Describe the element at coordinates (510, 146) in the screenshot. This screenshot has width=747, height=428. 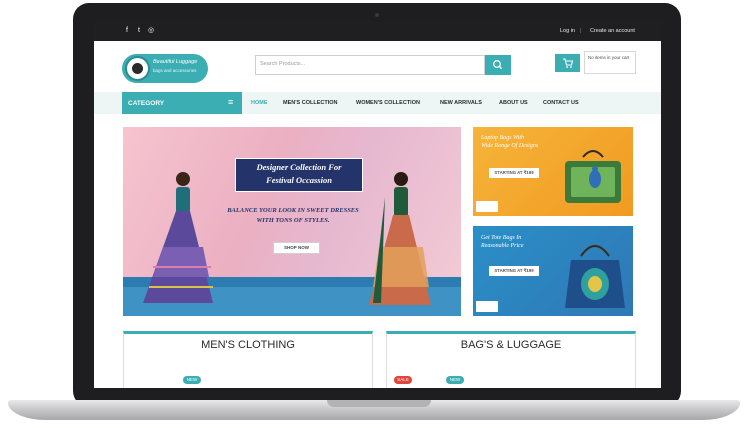
I see `side1-title-line2: Wide Range Of Designs` at that location.